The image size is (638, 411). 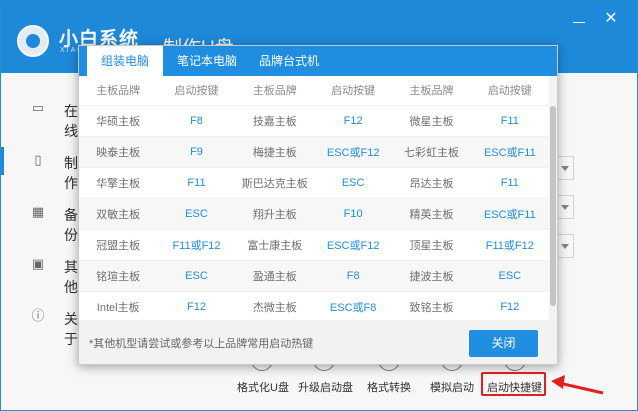 I want to click on table-row: Intel主板 F12 杰微主板 ESC或F8 致铭主板 F12, so click(x=314, y=305).